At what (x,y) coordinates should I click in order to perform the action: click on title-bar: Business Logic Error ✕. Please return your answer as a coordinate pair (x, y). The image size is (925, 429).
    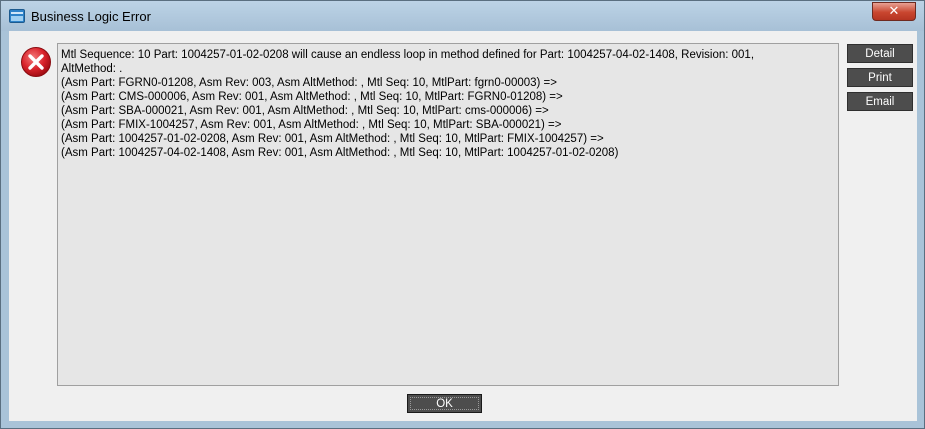
    Looking at the image, I should click on (462, 16).